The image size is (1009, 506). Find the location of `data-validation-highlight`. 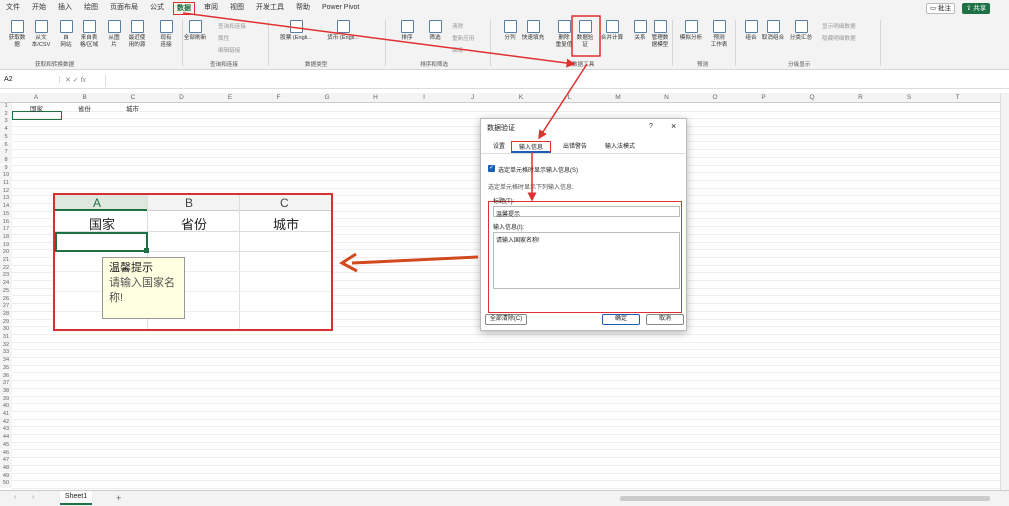

data-validation-highlight is located at coordinates (586, 36).